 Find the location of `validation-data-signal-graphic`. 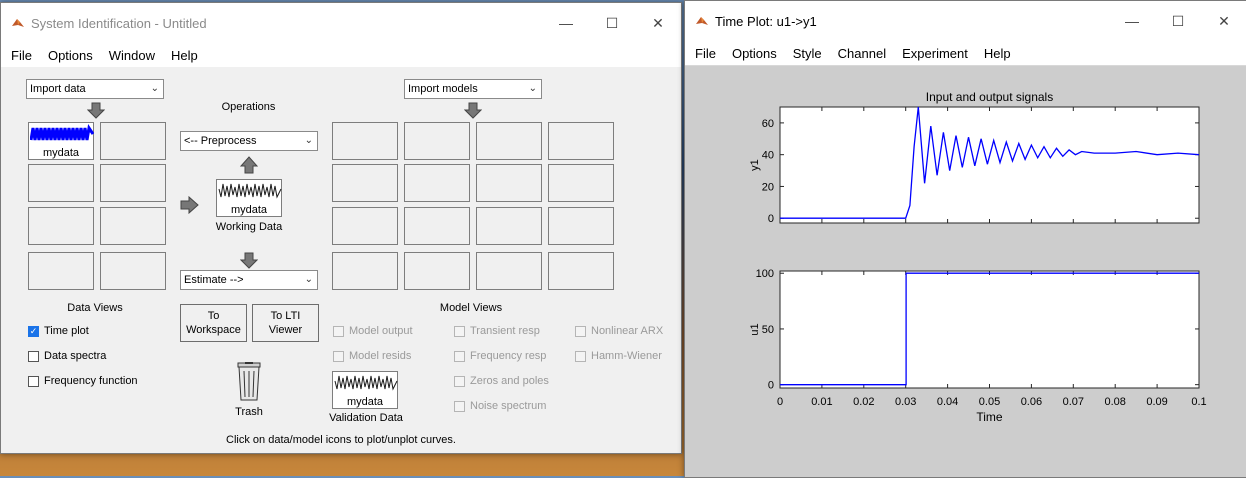

validation-data-signal-graphic is located at coordinates (366, 383).